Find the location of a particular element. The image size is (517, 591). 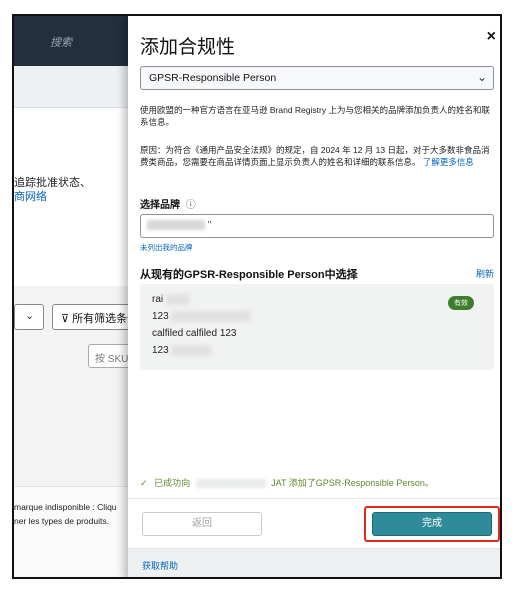

get-help-link: 获取帮助 is located at coordinates (160, 565).